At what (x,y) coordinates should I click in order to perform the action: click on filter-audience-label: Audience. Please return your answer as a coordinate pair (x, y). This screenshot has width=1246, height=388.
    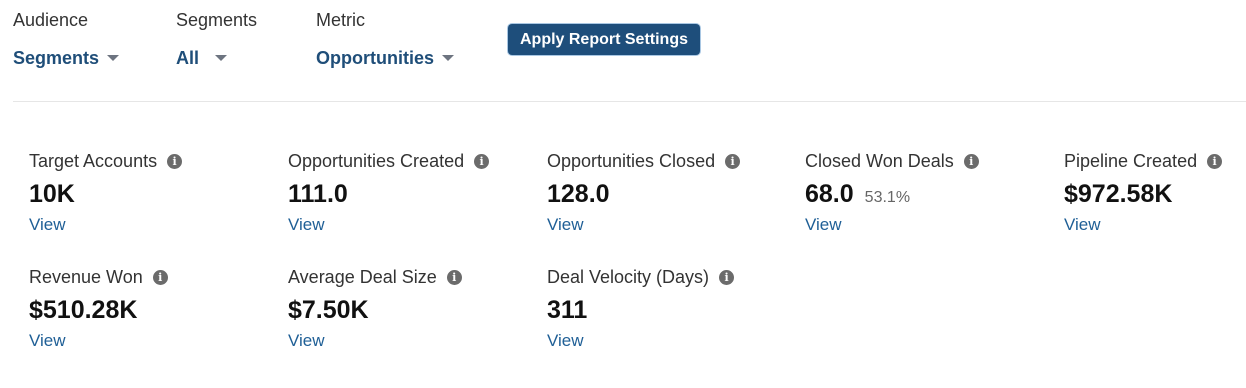
    Looking at the image, I should click on (51, 20).